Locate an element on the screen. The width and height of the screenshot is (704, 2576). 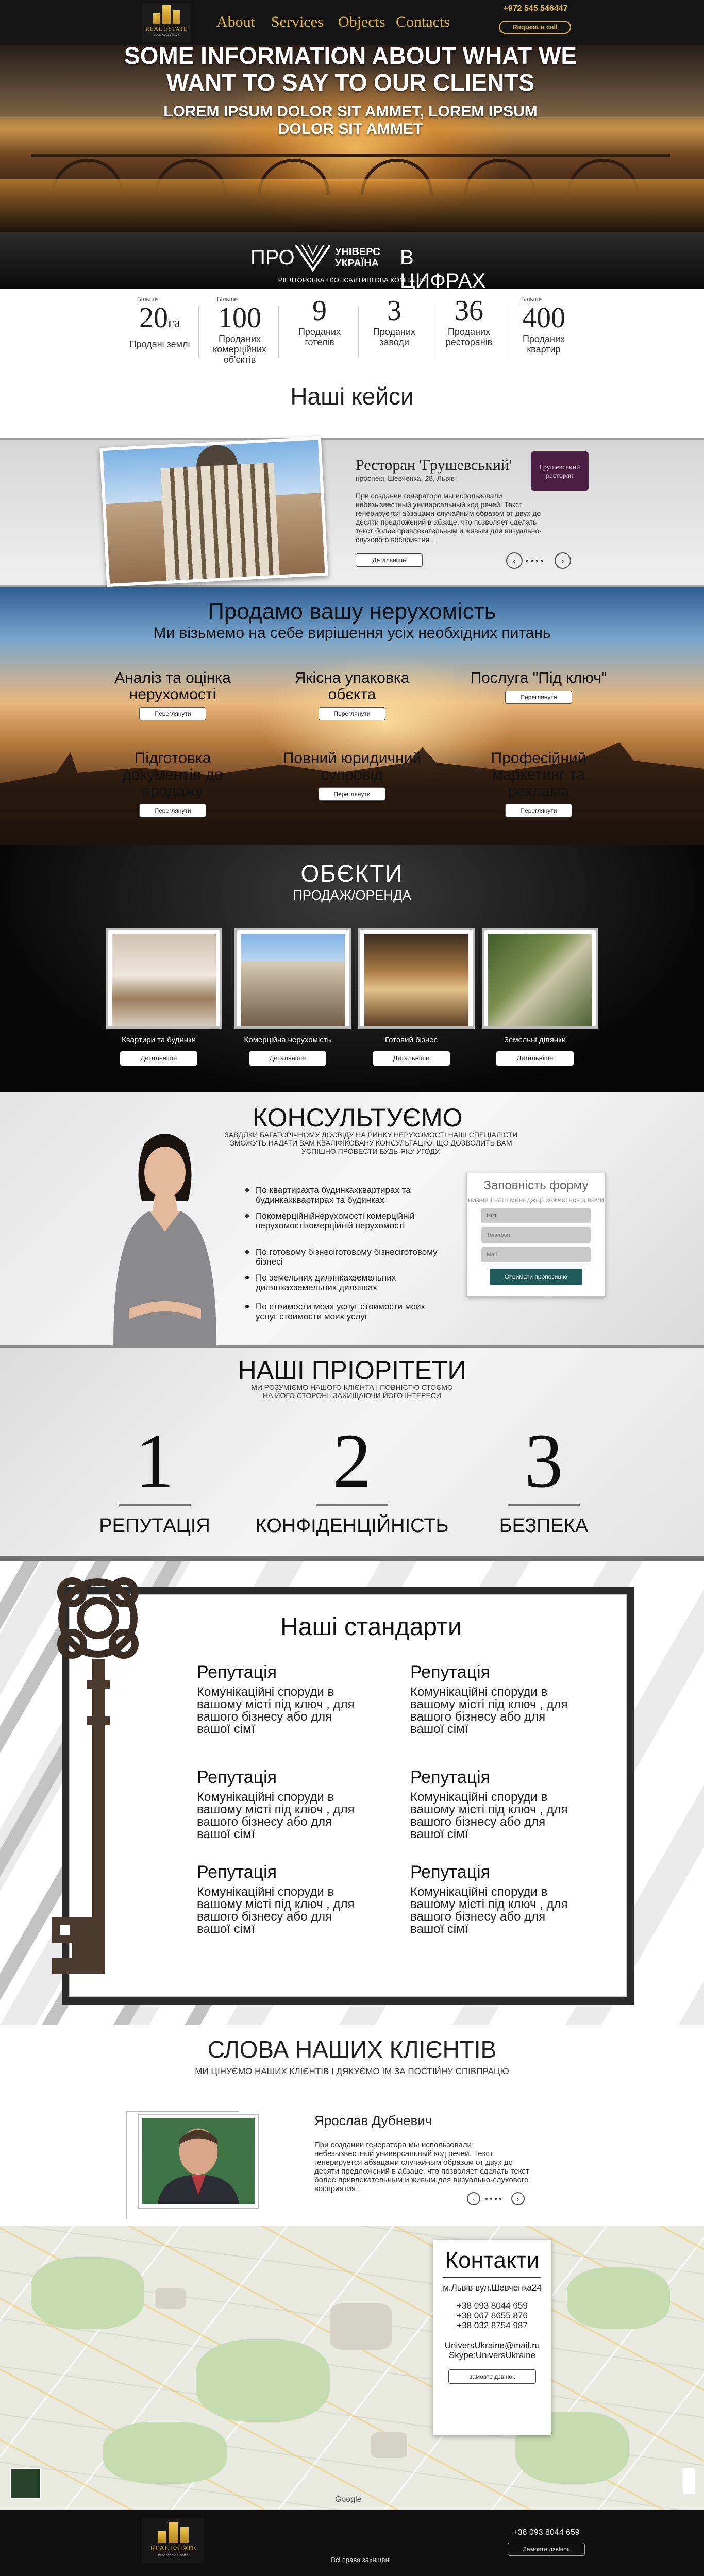
priority-label: БЕЗПЕКА is located at coordinates (544, 1526).